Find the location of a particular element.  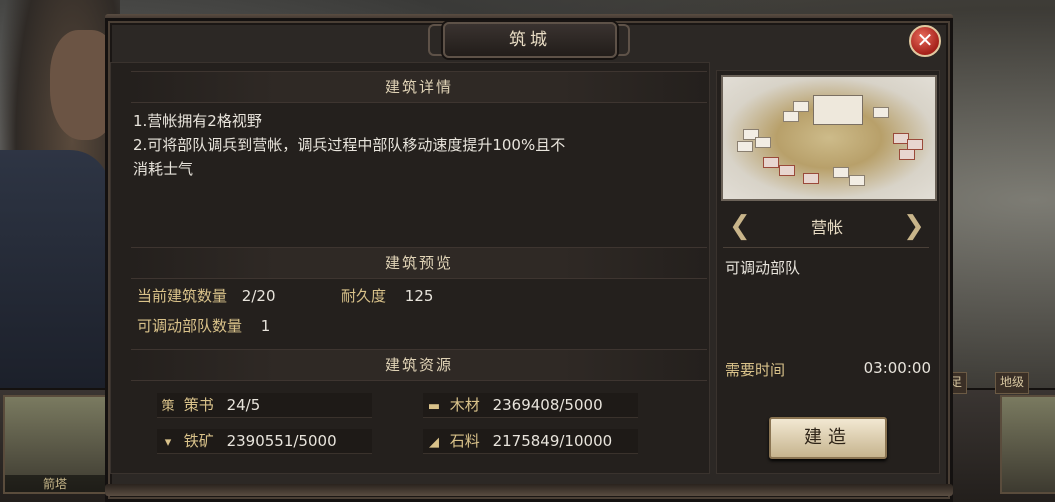

resource-stone: ◢ 石料 2175849/10000 is located at coordinates (530, 441).